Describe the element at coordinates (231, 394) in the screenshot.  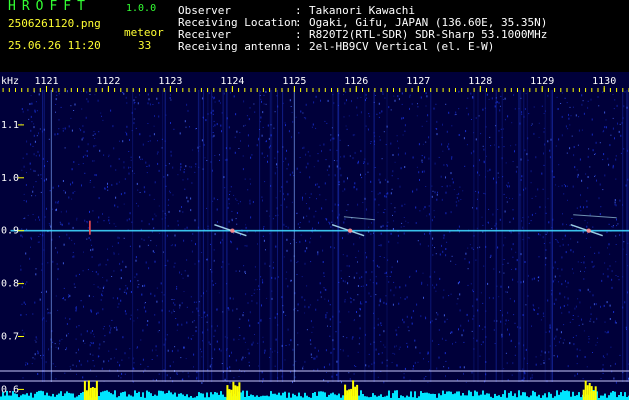
I see `level-peak` at that location.